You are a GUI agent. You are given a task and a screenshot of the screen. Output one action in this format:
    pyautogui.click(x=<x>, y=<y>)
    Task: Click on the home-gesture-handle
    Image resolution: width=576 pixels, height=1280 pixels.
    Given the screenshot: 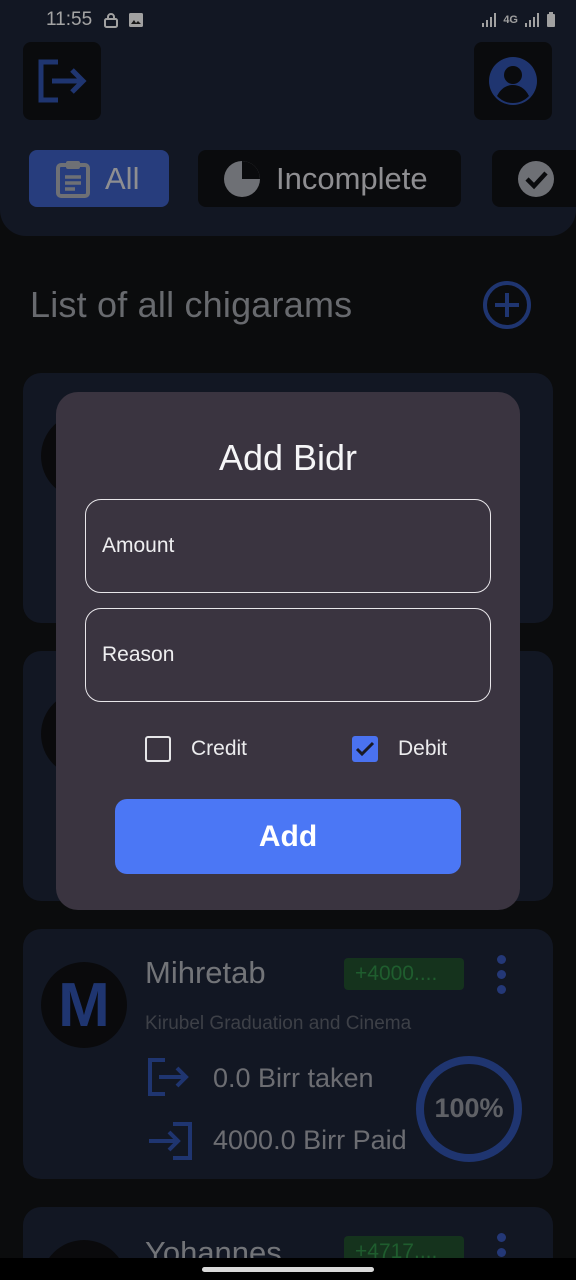 What is the action you would take?
    pyautogui.click(x=288, y=1269)
    